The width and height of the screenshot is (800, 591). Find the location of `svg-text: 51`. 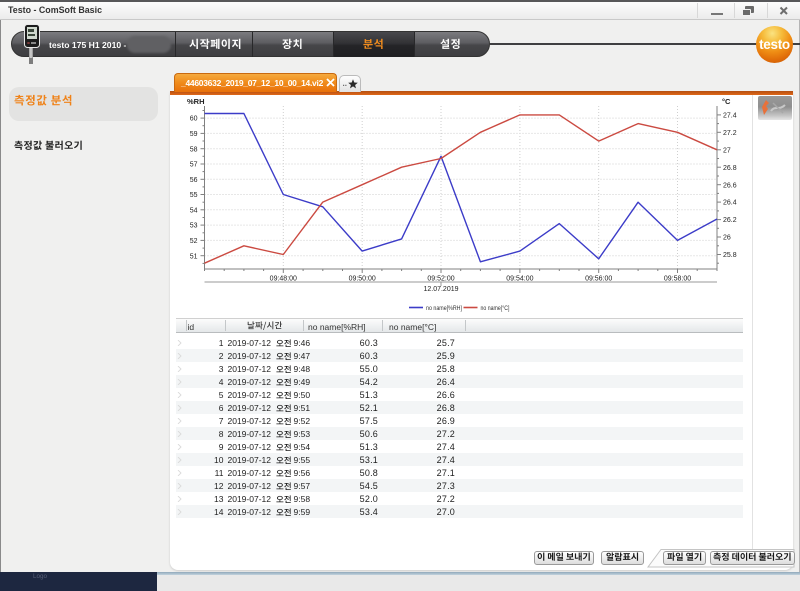

svg-text: 51 is located at coordinates (194, 256).